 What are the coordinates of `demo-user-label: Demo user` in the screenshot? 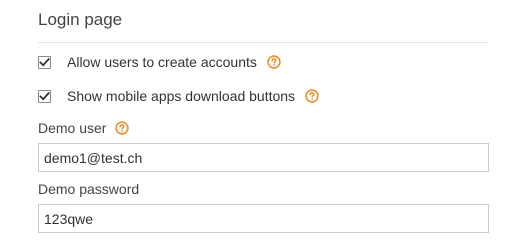 It's located at (72, 128).